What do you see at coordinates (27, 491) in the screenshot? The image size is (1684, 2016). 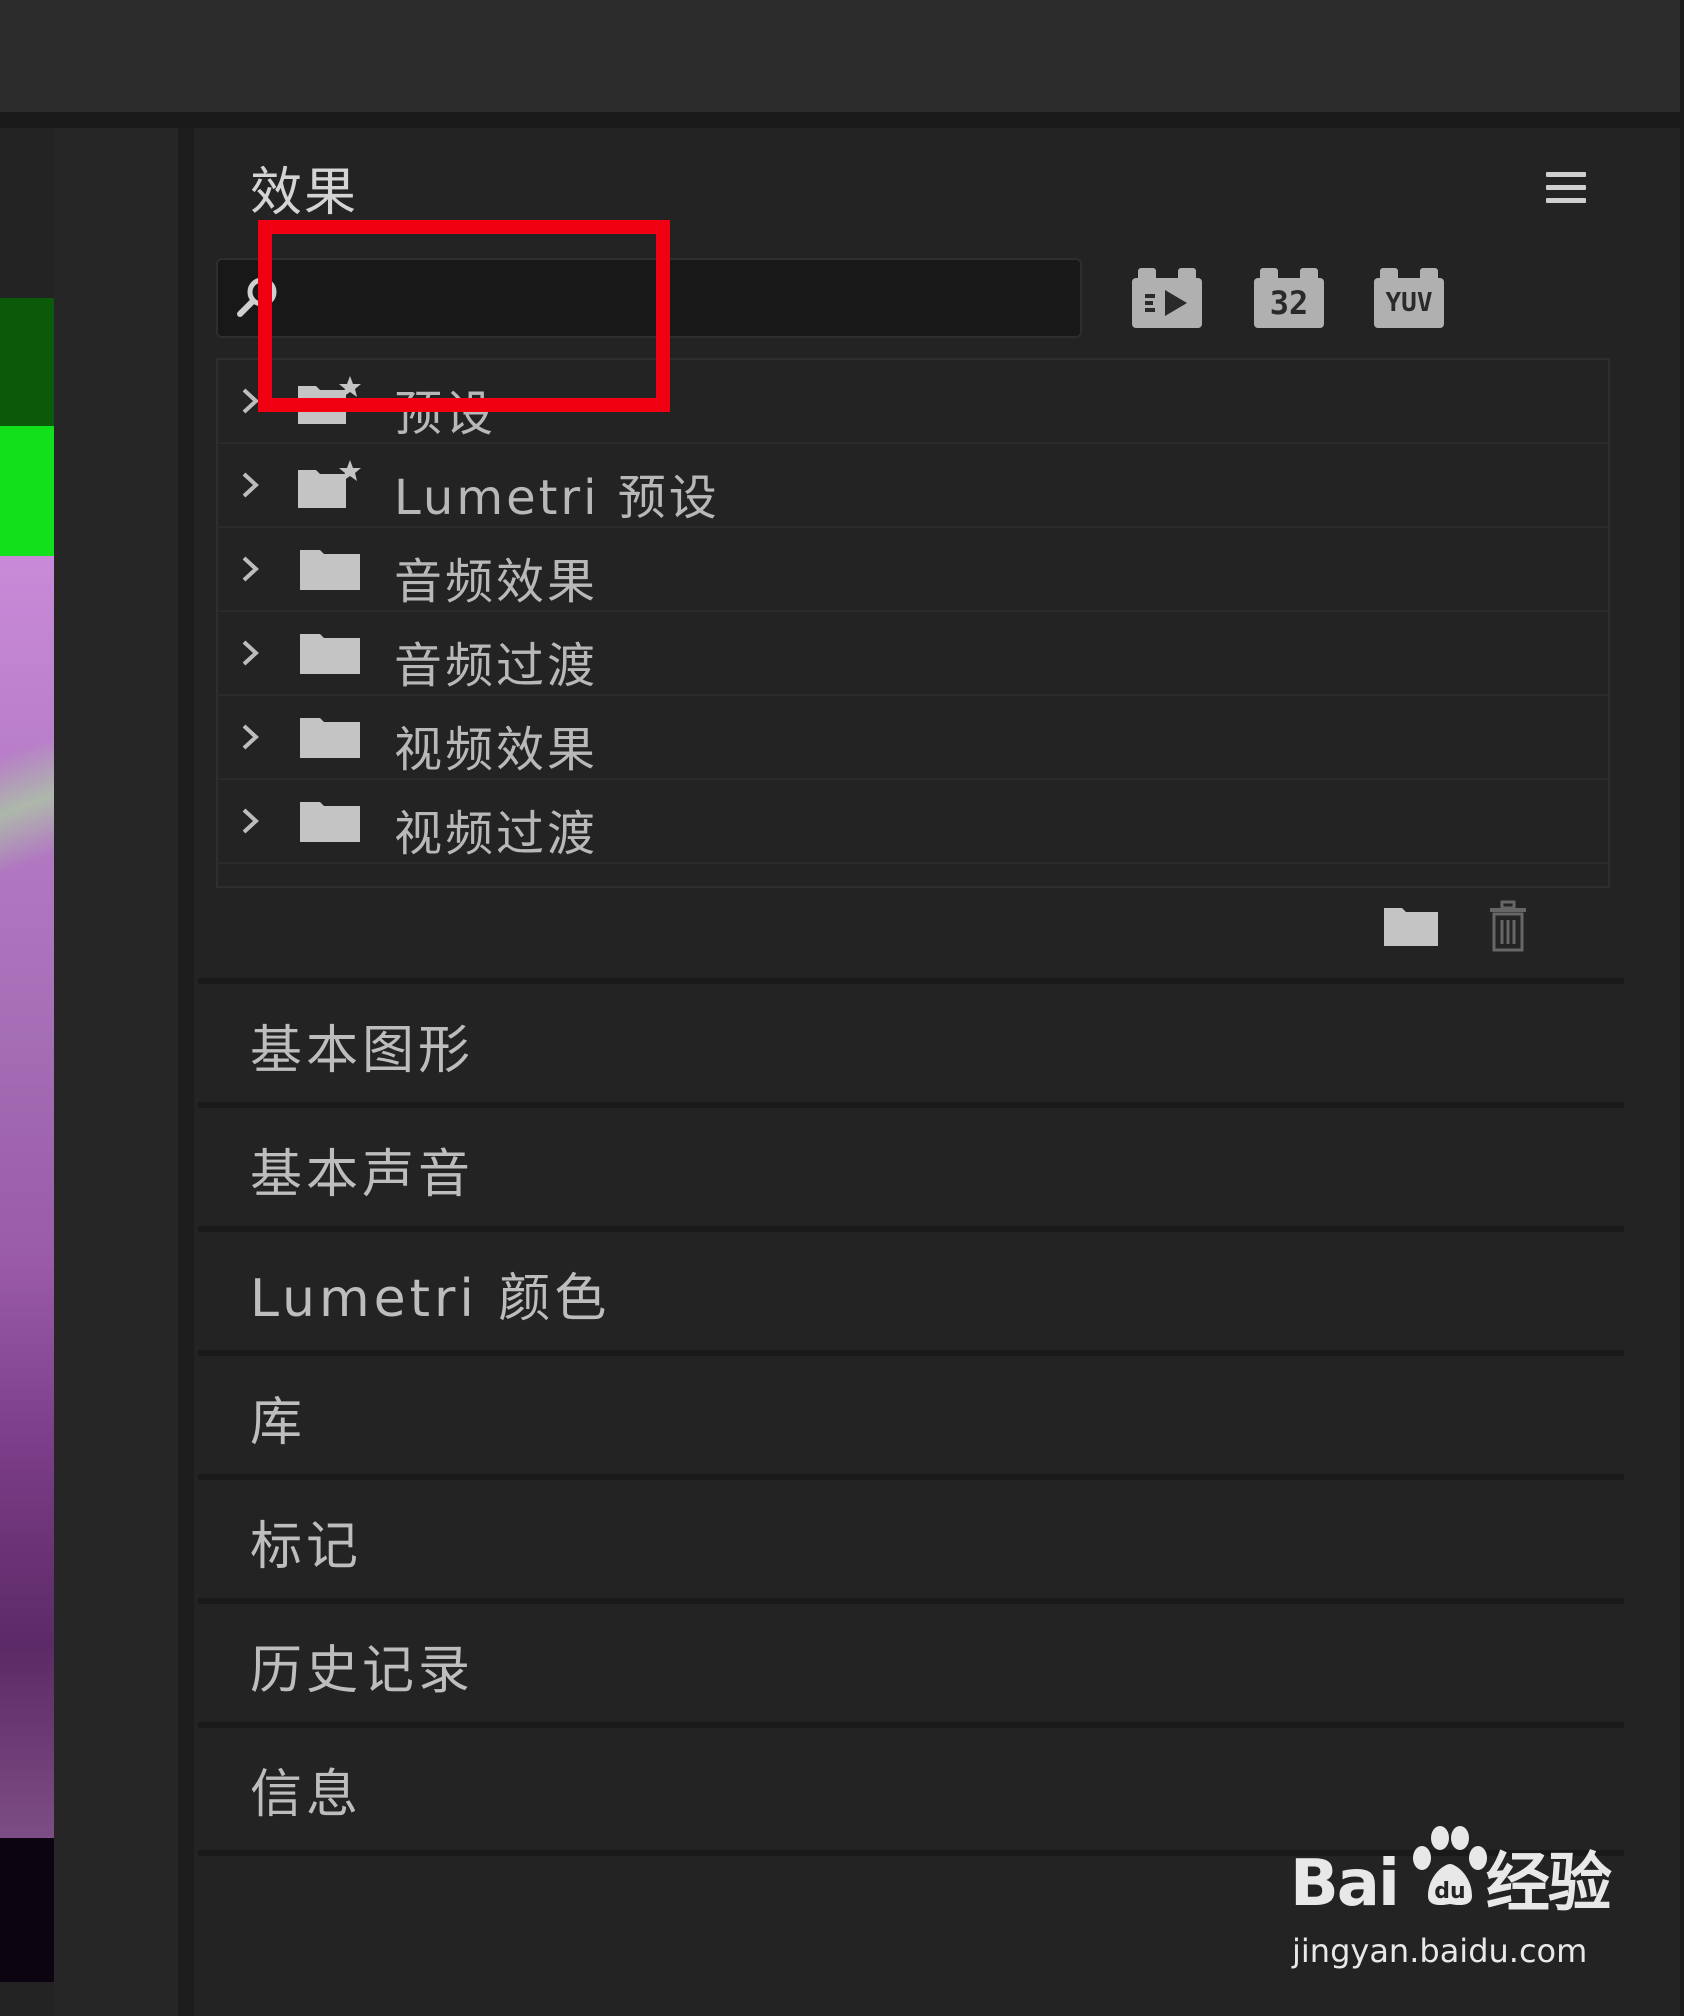 I see `preview-bright-green-region` at bounding box center [27, 491].